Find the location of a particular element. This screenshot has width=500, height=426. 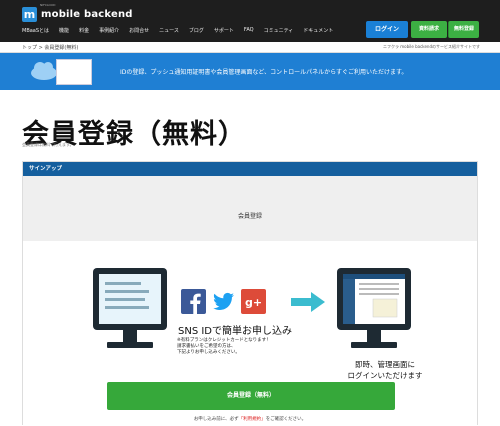

nav-item-news: ニュース is located at coordinates (169, 30).